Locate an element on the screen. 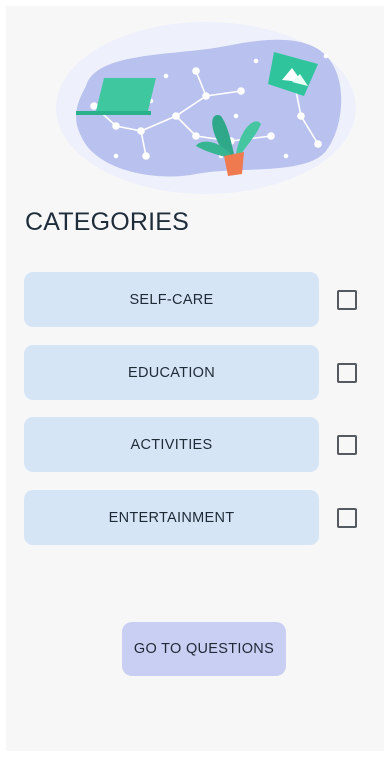 This screenshot has width=390, height=757. category-row-self-care: SELF-CARE is located at coordinates (194, 299).